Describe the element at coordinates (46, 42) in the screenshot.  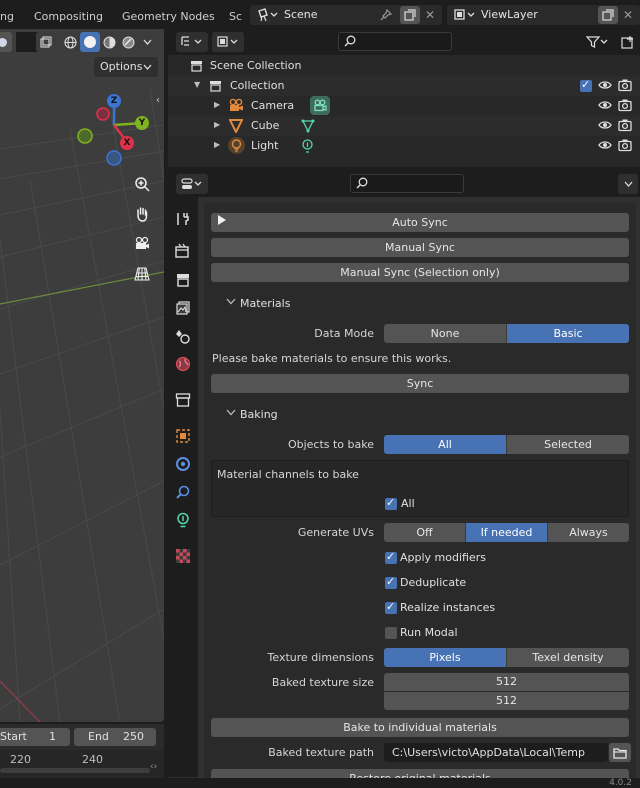
I see `xray-toggle-icon` at that location.